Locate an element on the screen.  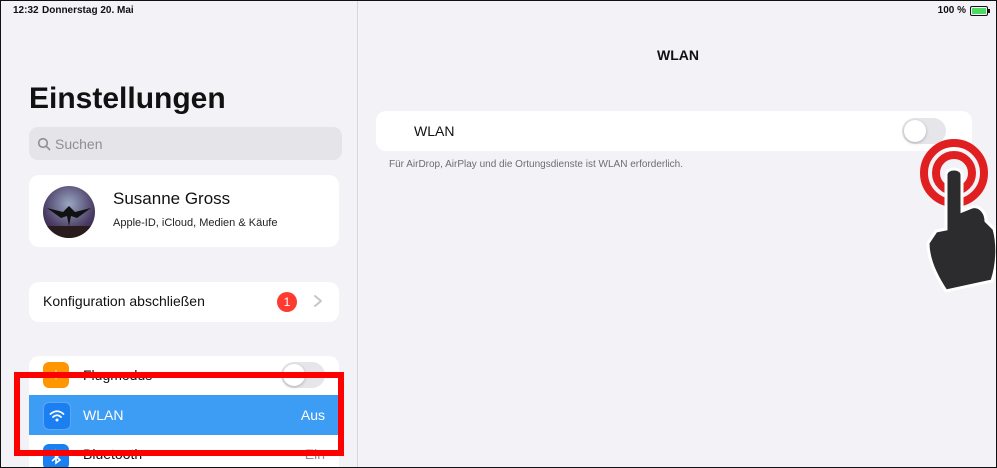
battery-fill is located at coordinates (979, 10).